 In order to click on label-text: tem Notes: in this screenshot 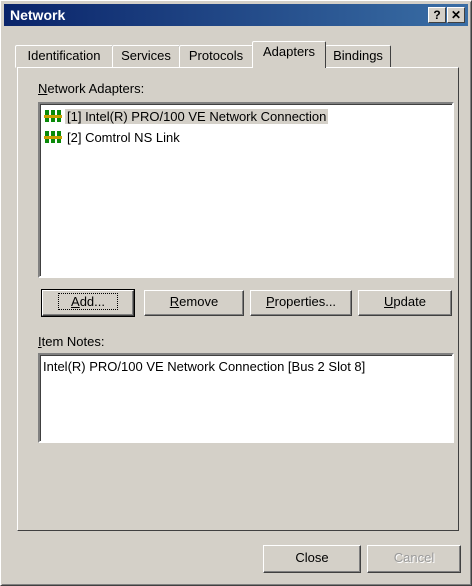, I will do `click(73, 341)`.